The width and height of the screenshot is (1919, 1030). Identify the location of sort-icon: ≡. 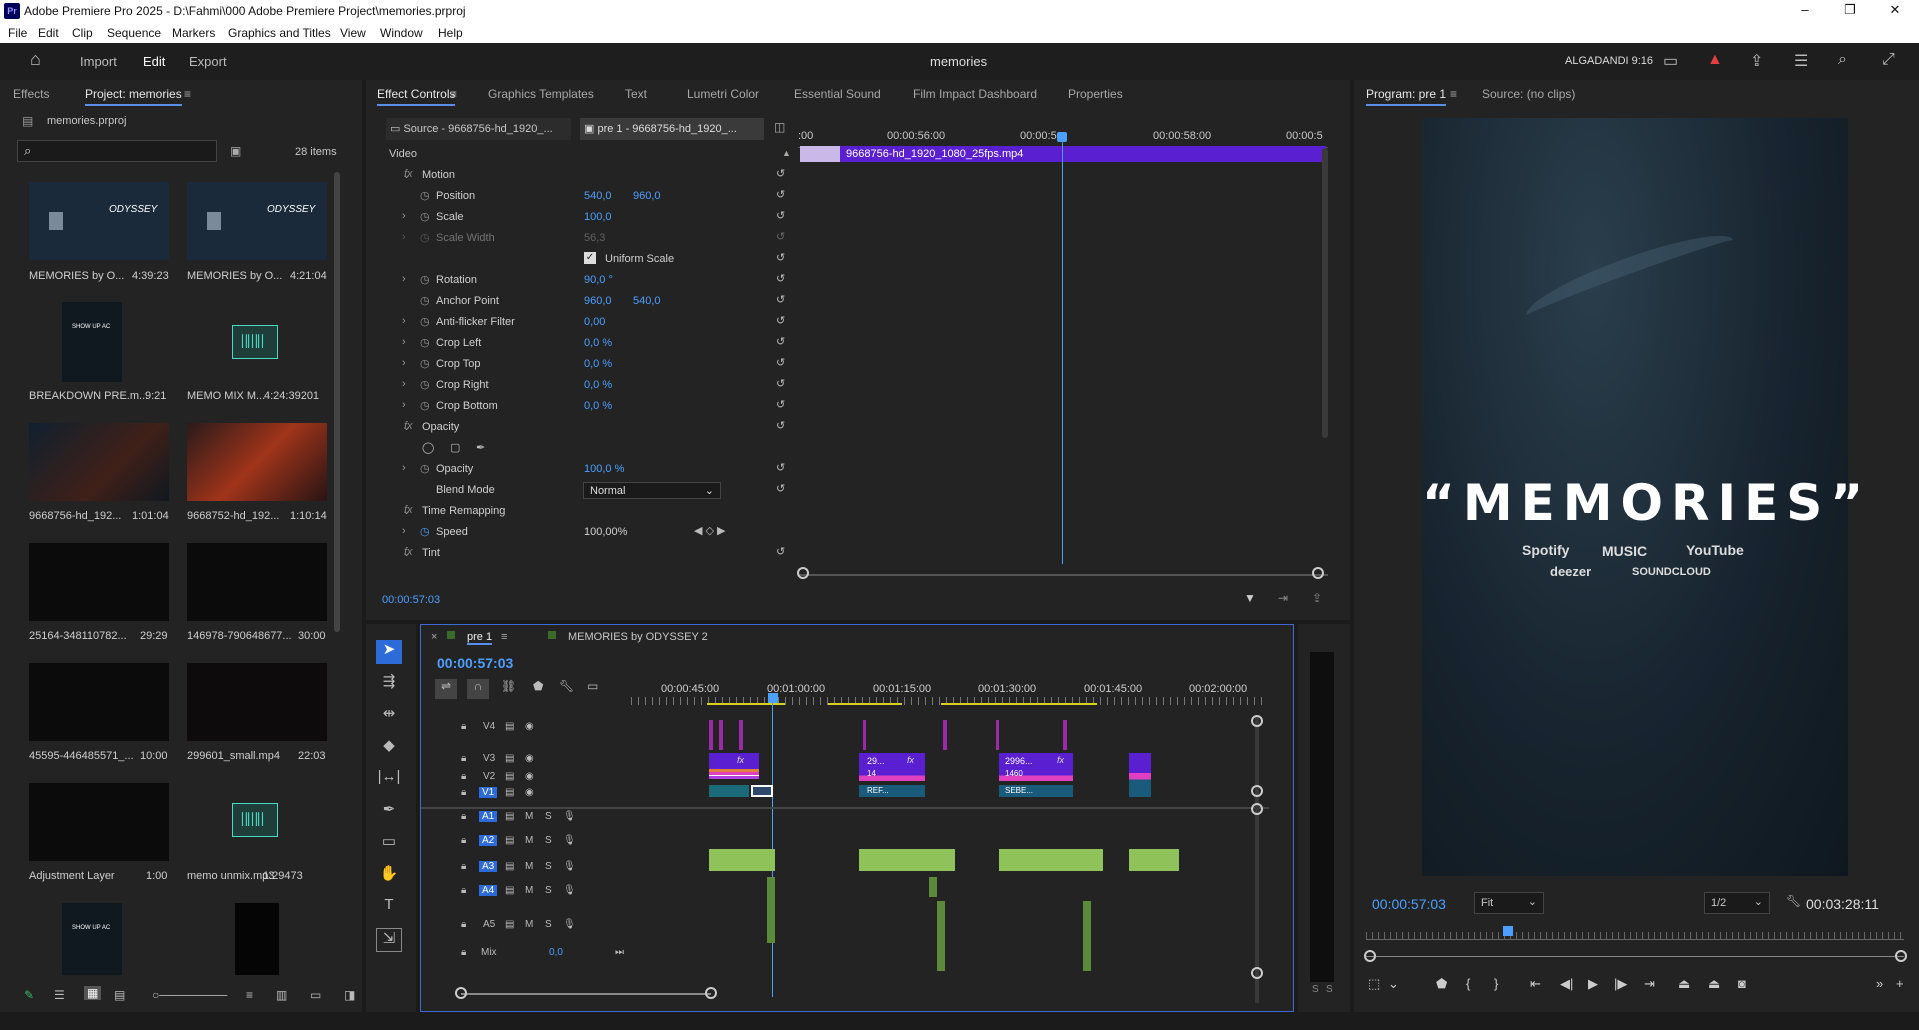
(249, 995).